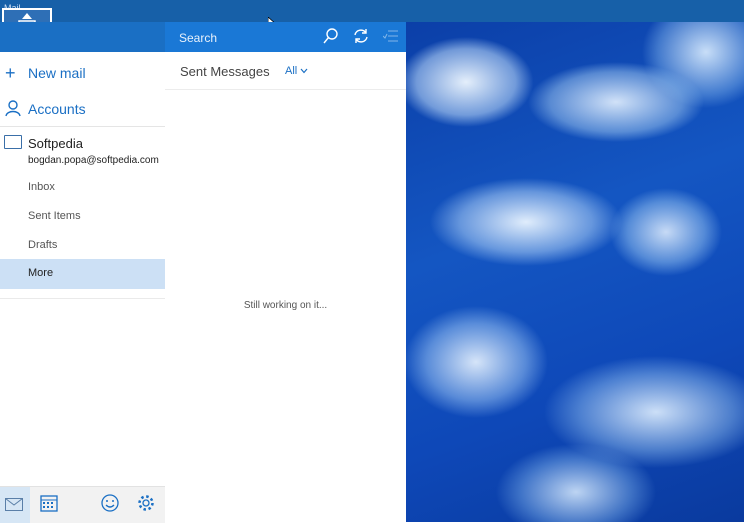  I want to click on folder-label: Inbox, so click(41, 187).